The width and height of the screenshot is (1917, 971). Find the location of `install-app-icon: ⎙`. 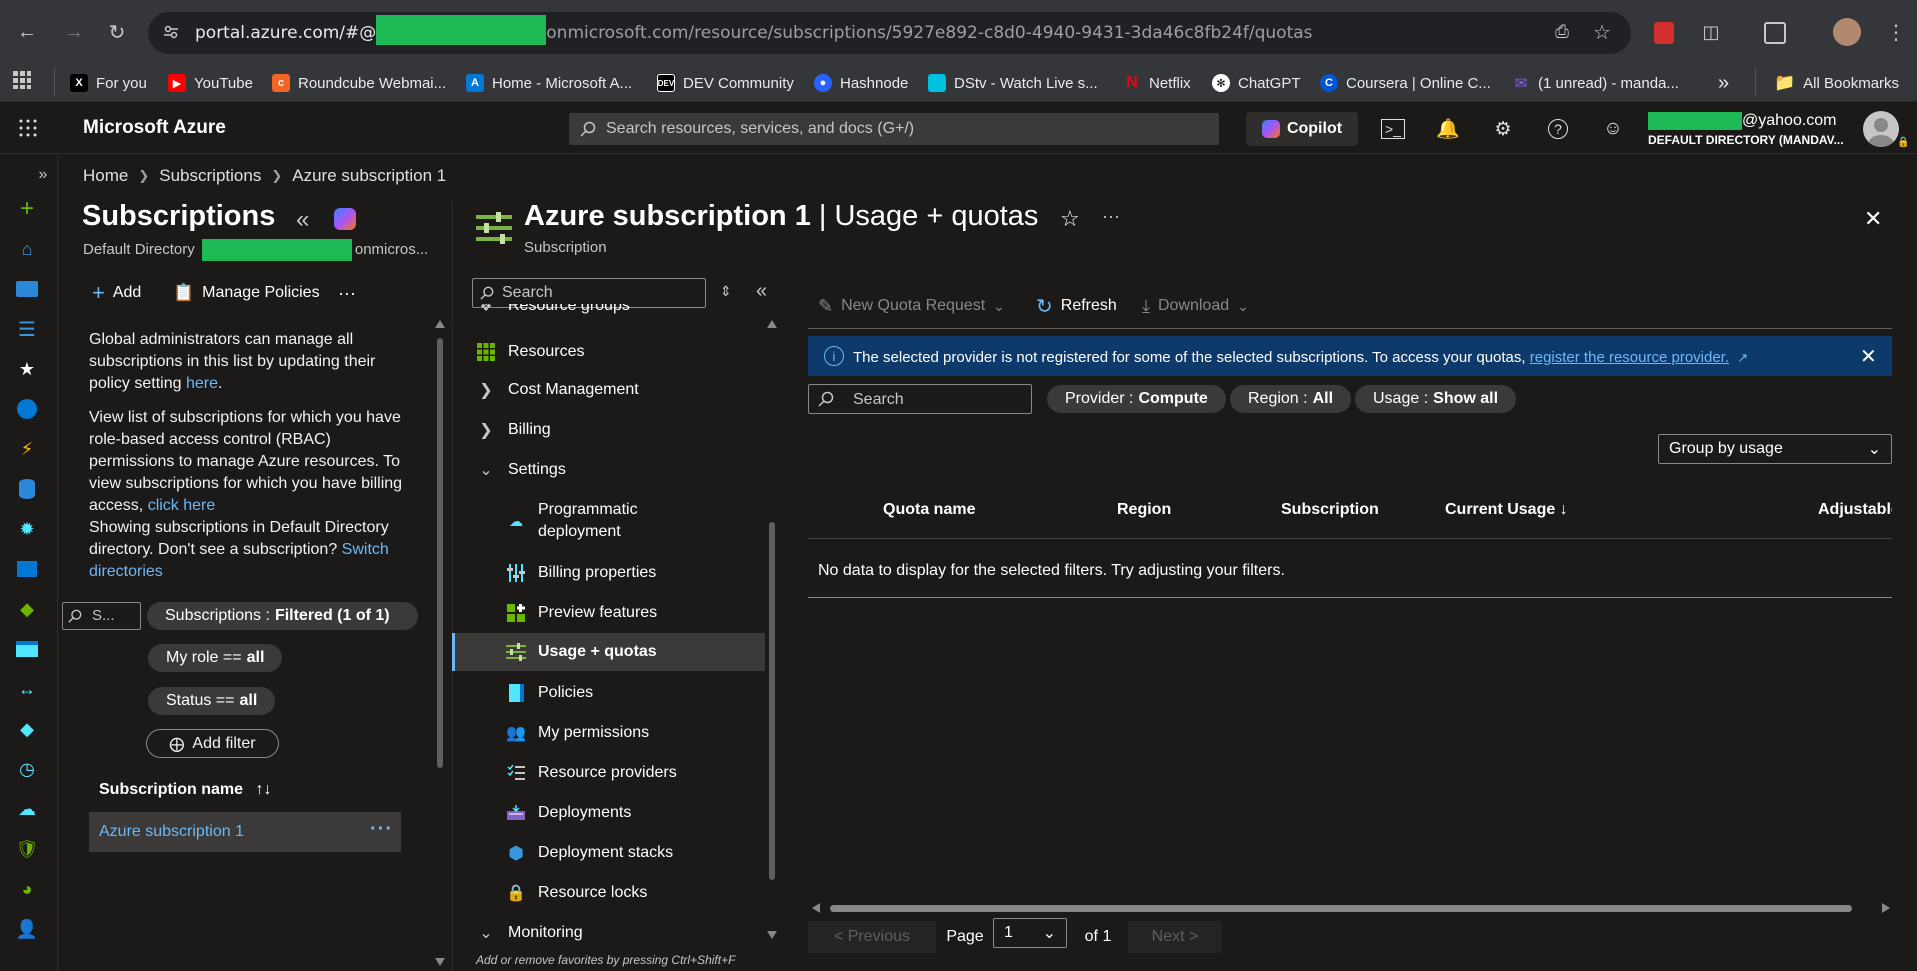

install-app-icon: ⎙ is located at coordinates (1562, 32).